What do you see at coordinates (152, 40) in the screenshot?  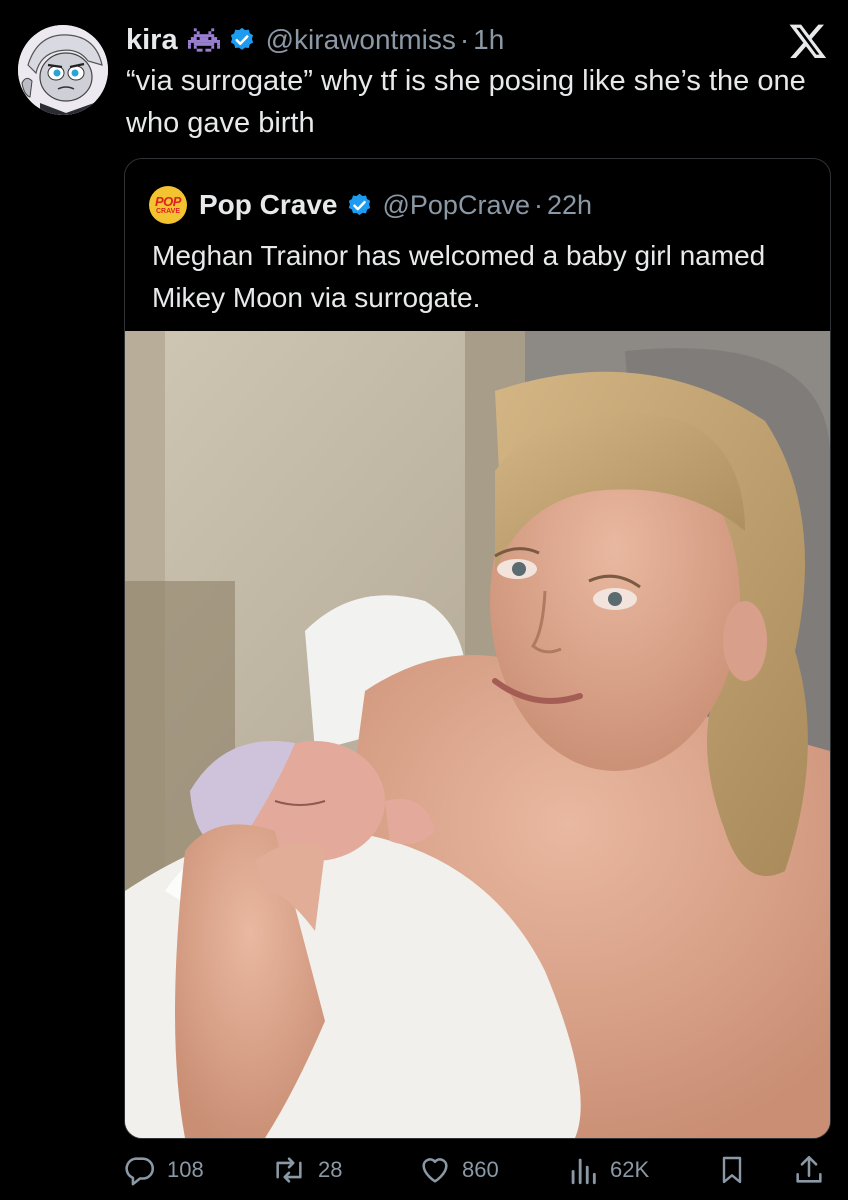 I see `display-name: kira` at bounding box center [152, 40].